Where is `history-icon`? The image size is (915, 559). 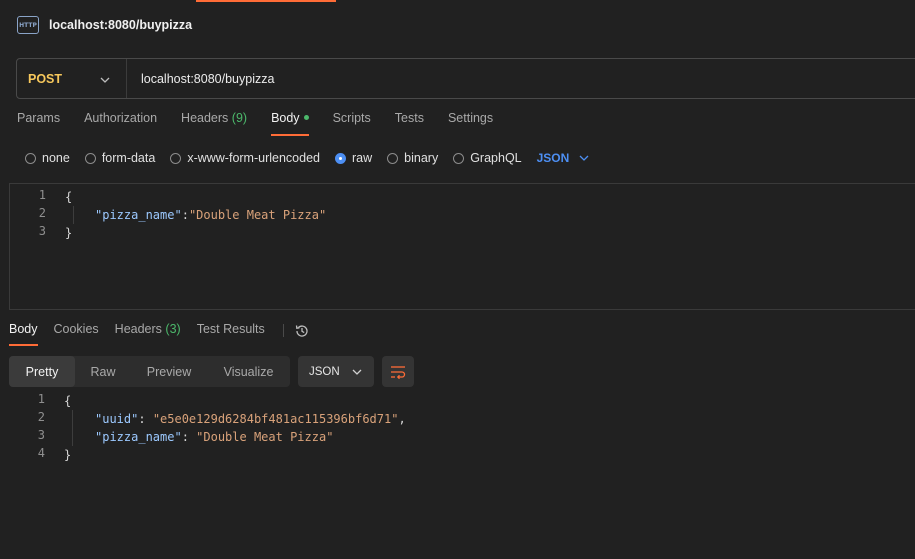 history-icon is located at coordinates (302, 332).